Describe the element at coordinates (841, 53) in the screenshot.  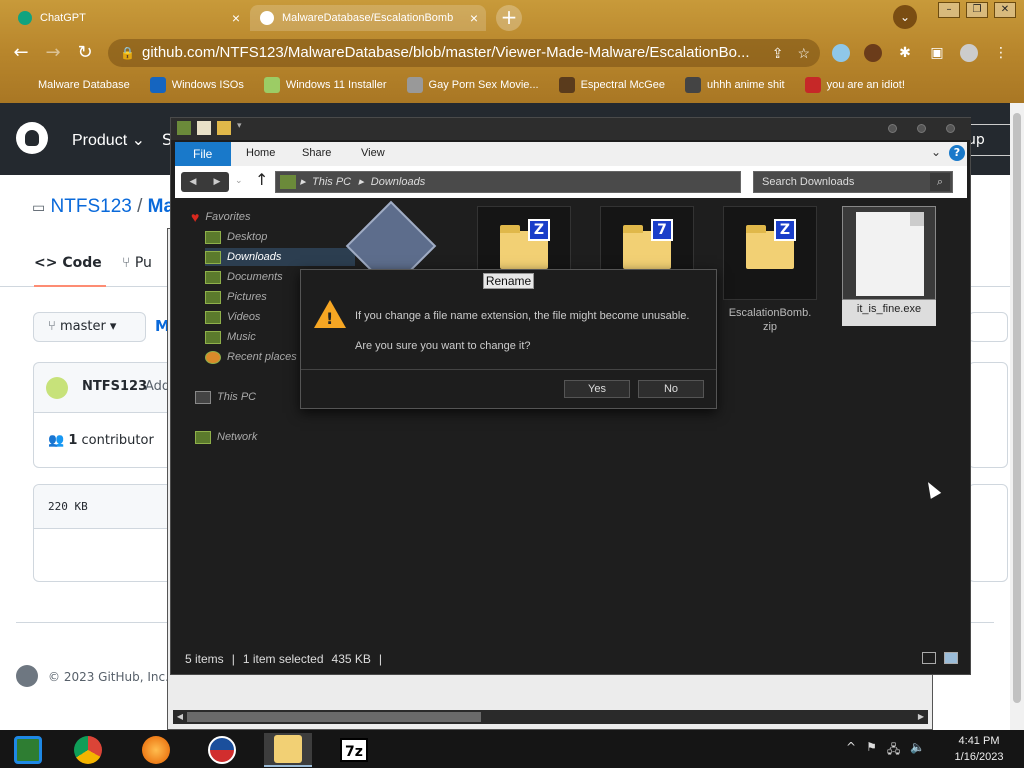
I see `flag-extension-icon` at that location.